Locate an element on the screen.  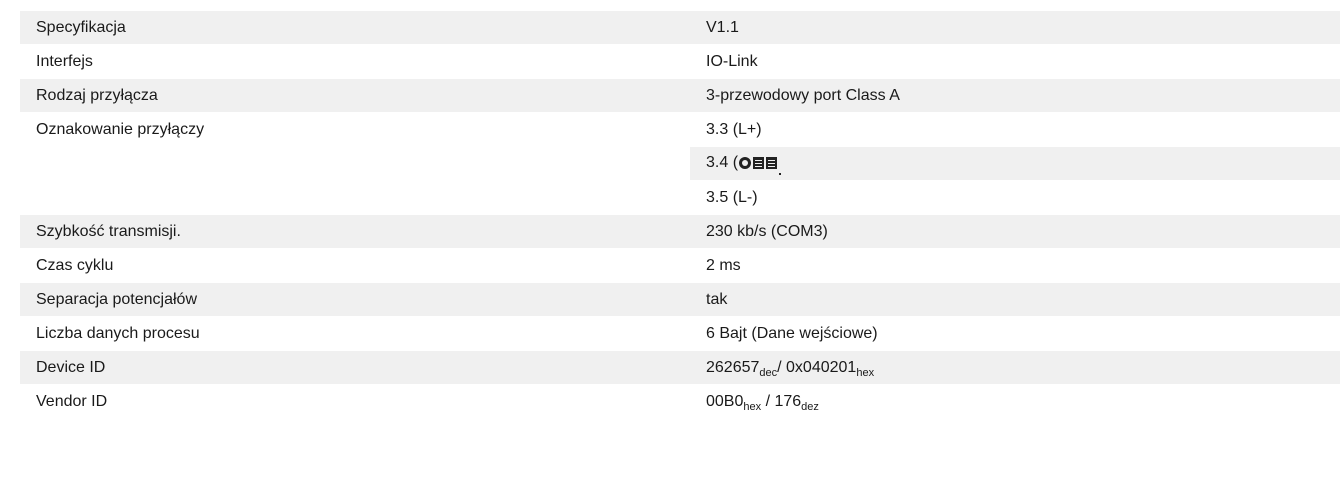
spec-value-text: 3.4 ( is located at coordinates (722, 162).